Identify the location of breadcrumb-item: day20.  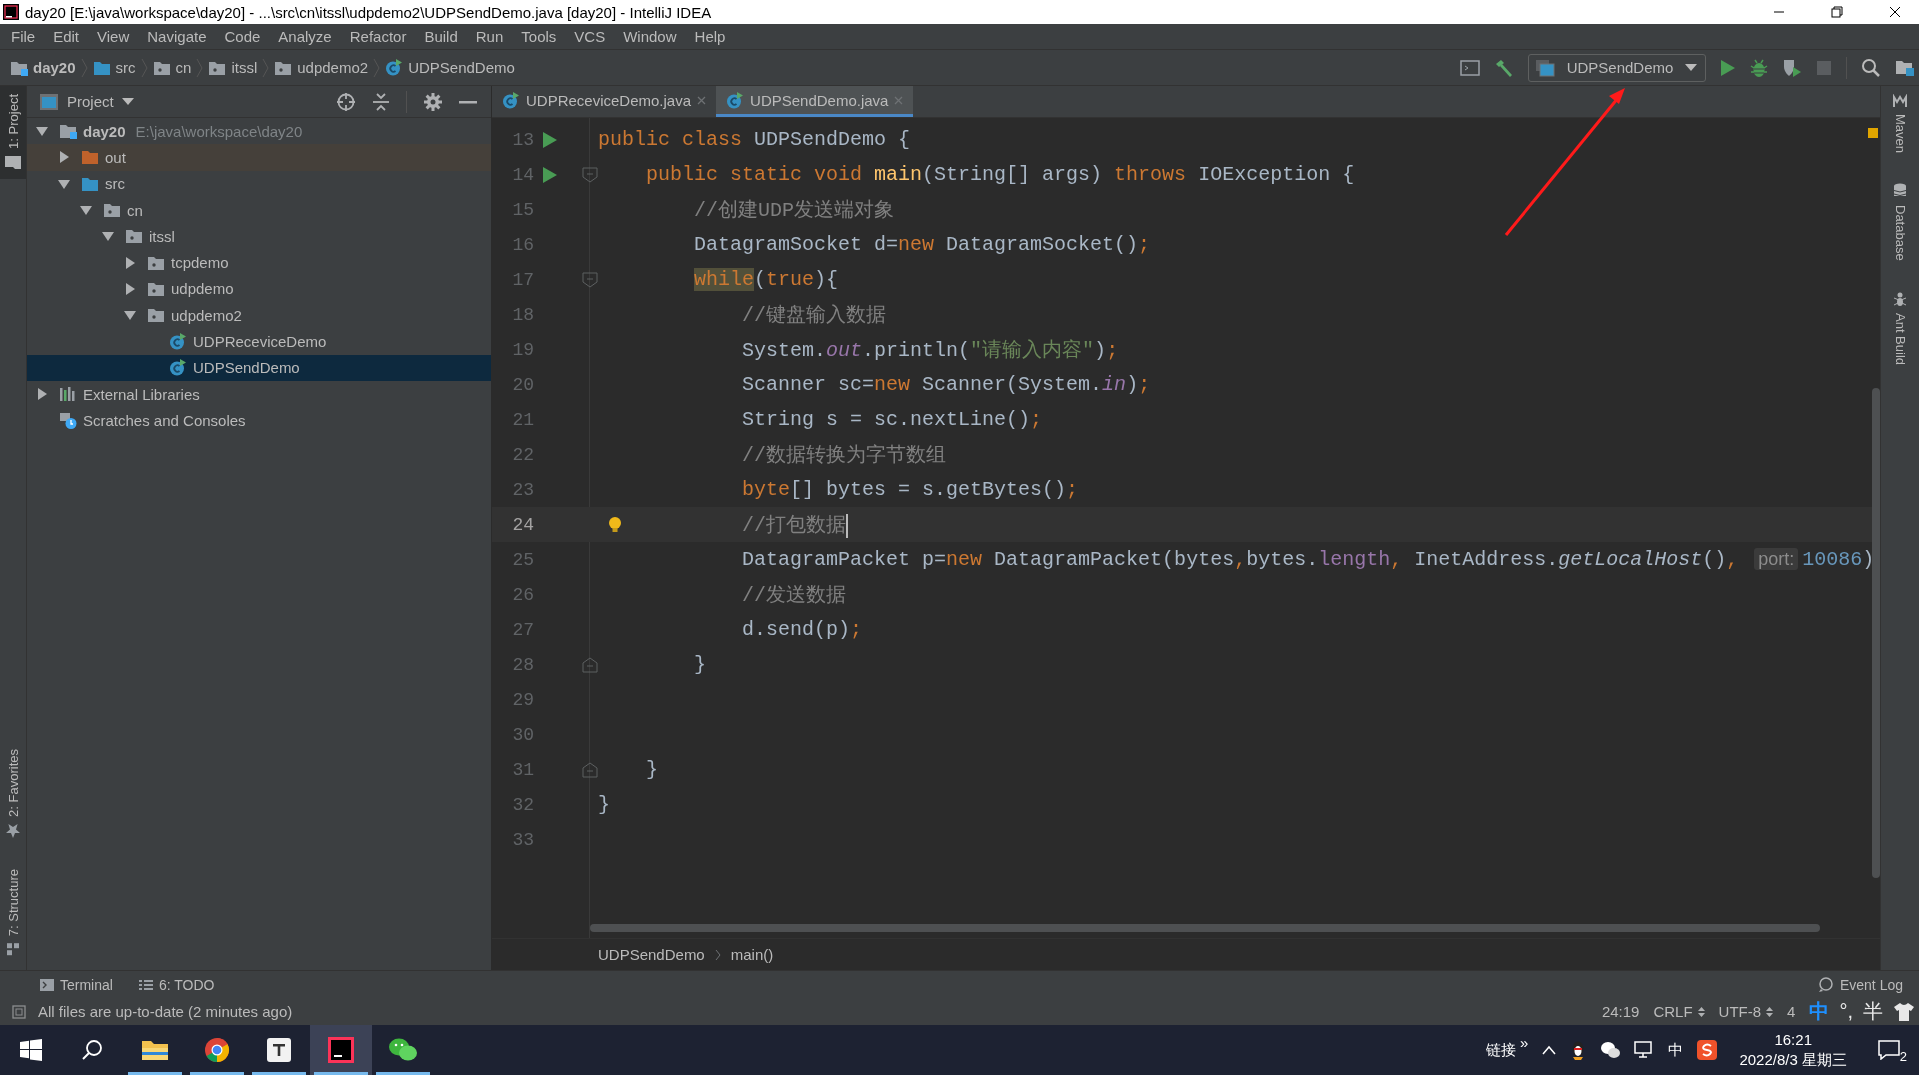
(43, 67).